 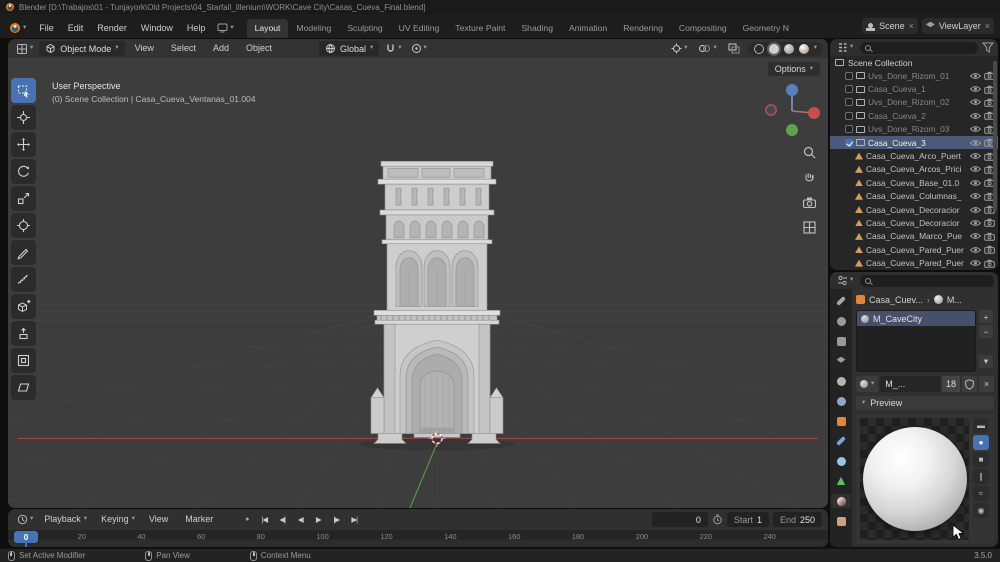 What do you see at coordinates (259, 49) in the screenshot?
I see `viewport-menu-item: Object` at bounding box center [259, 49].